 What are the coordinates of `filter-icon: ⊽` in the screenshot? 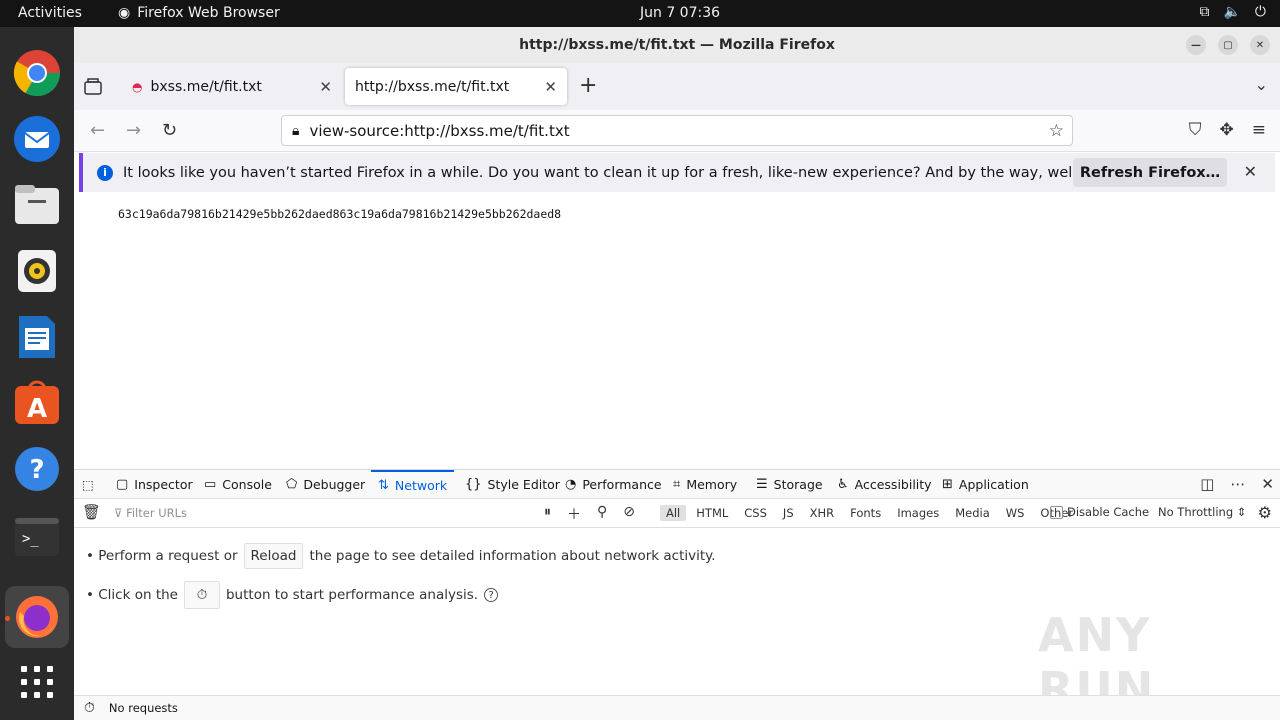 It's located at (118, 513).